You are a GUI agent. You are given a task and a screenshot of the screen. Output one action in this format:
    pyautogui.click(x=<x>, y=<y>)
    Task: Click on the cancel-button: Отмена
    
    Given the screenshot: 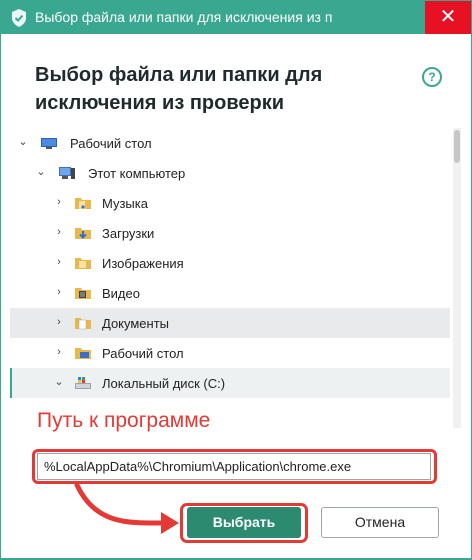 What is the action you would take?
    pyautogui.click(x=380, y=522)
    